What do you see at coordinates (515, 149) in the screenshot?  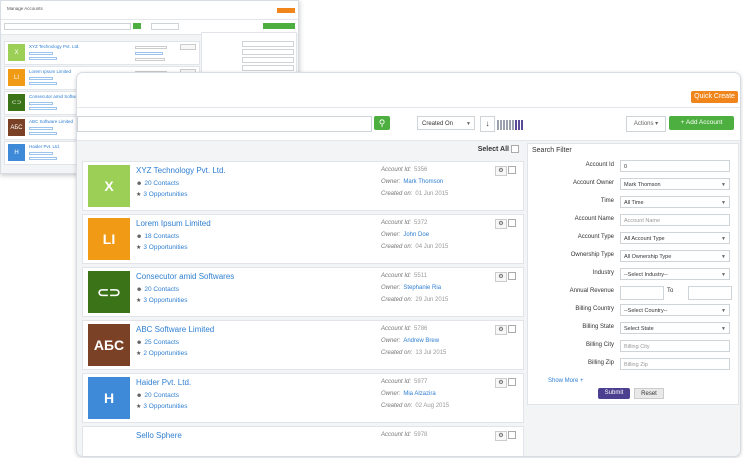 I see `select-all-checkbox` at bounding box center [515, 149].